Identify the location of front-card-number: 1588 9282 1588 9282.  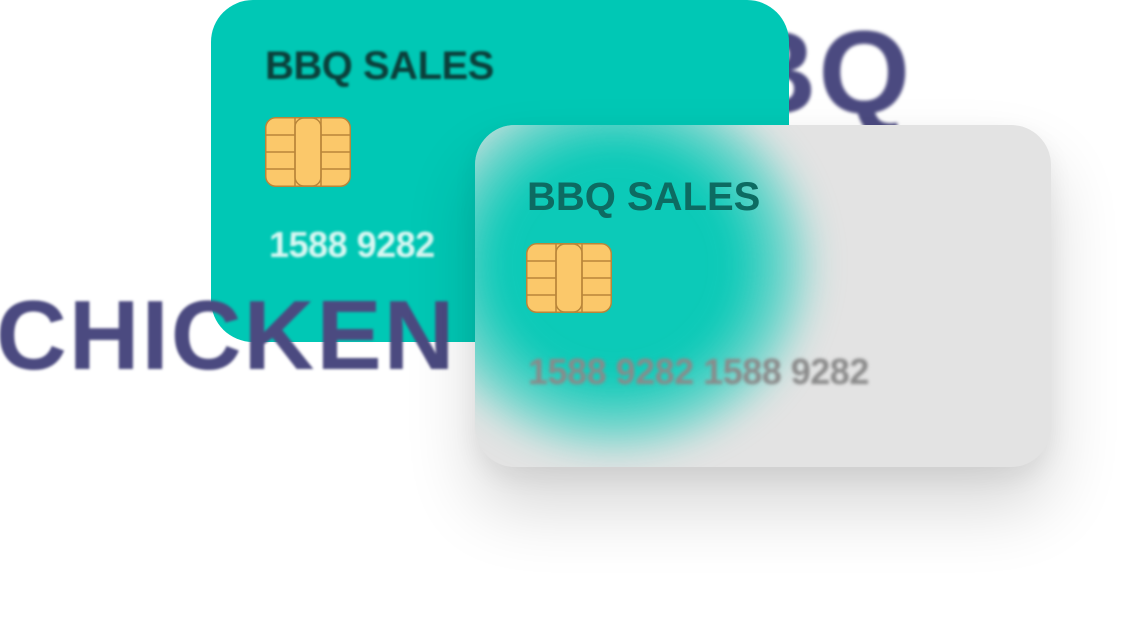
(698, 371).